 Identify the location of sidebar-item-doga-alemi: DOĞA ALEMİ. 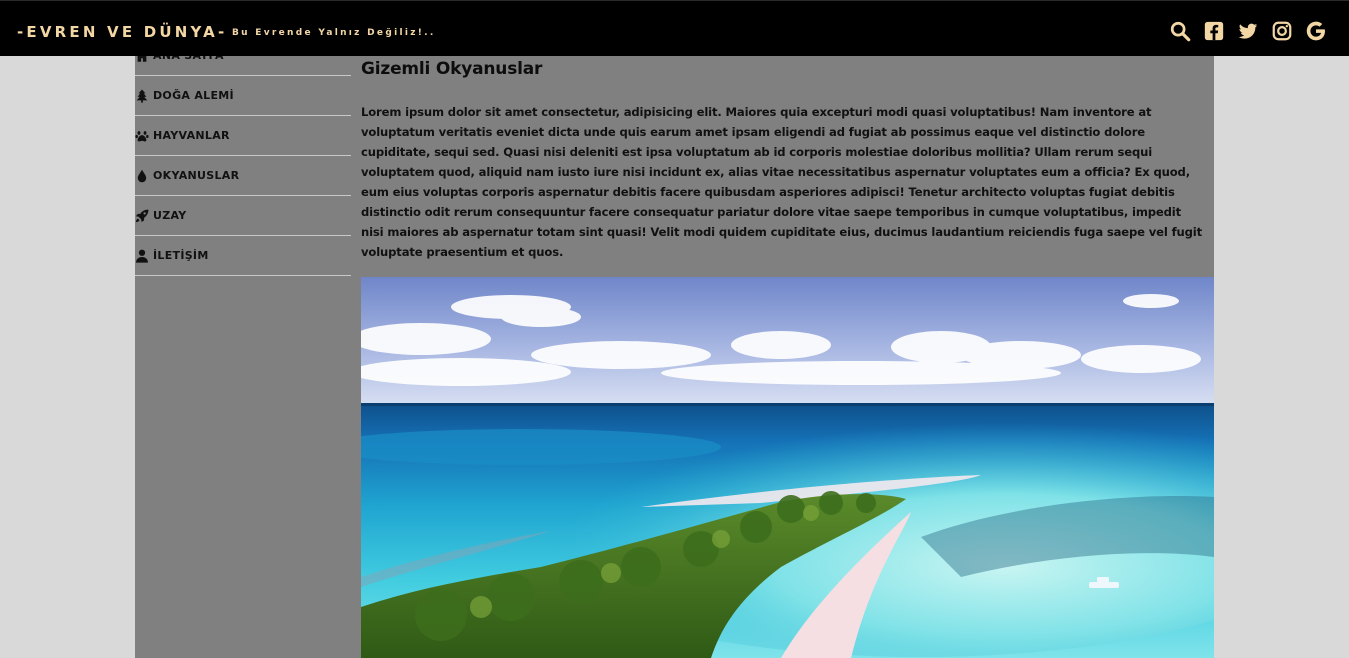
(243, 96).